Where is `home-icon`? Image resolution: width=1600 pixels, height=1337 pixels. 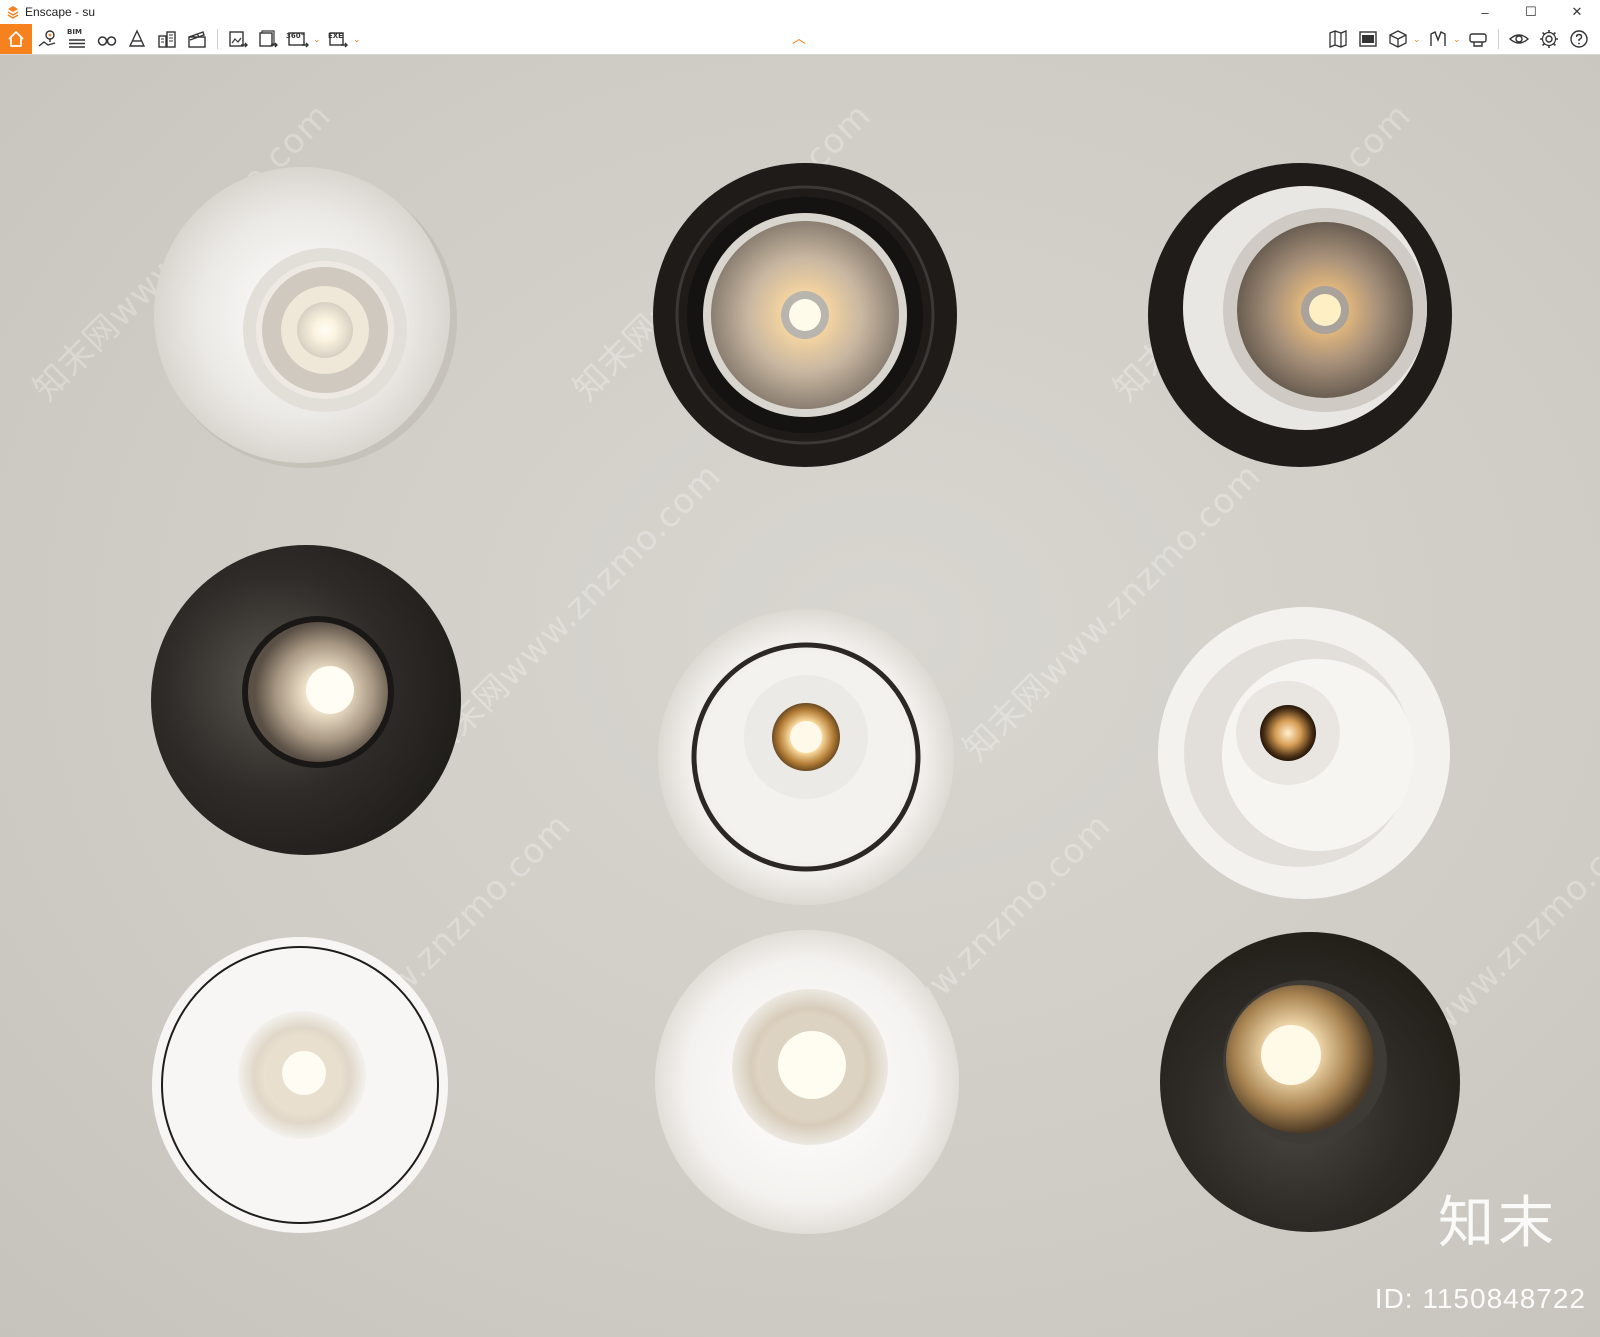
home-icon is located at coordinates (16, 39).